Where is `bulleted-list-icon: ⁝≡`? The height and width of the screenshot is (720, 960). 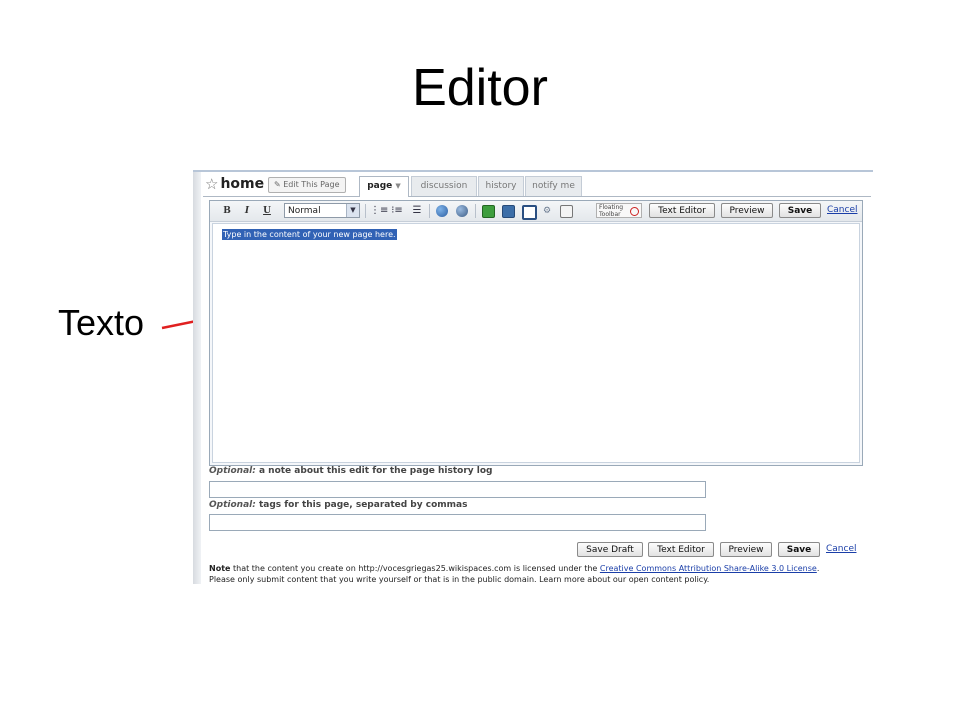
bulleted-list-icon: ⁝≡ is located at coordinates (397, 211).